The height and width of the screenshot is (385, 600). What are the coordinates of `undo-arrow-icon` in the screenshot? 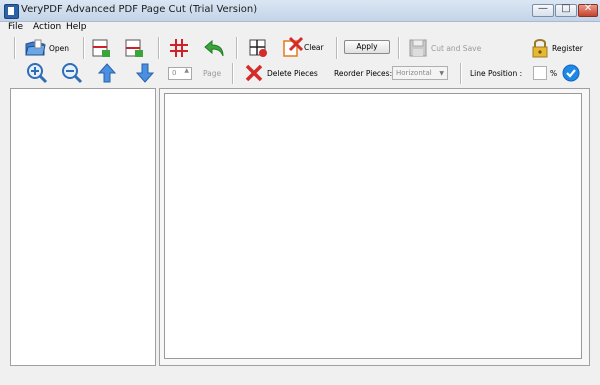 It's located at (214, 48).